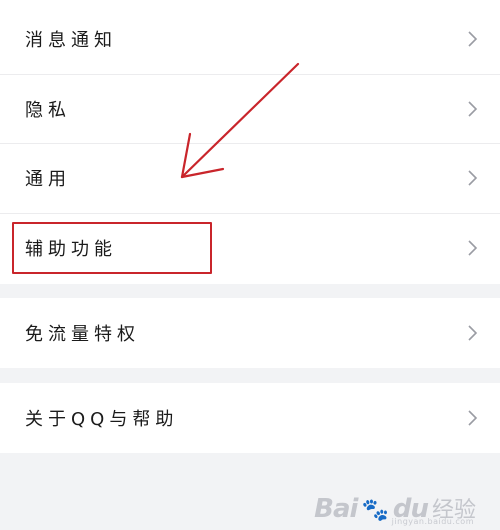  I want to click on paw-icon: 🐾, so click(375, 510).